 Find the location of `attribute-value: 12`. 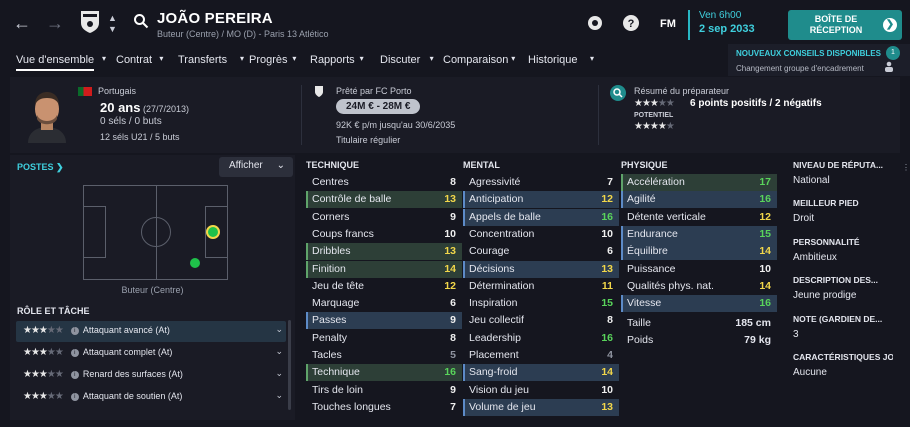

attribute-value: 12 is located at coordinates (765, 216).